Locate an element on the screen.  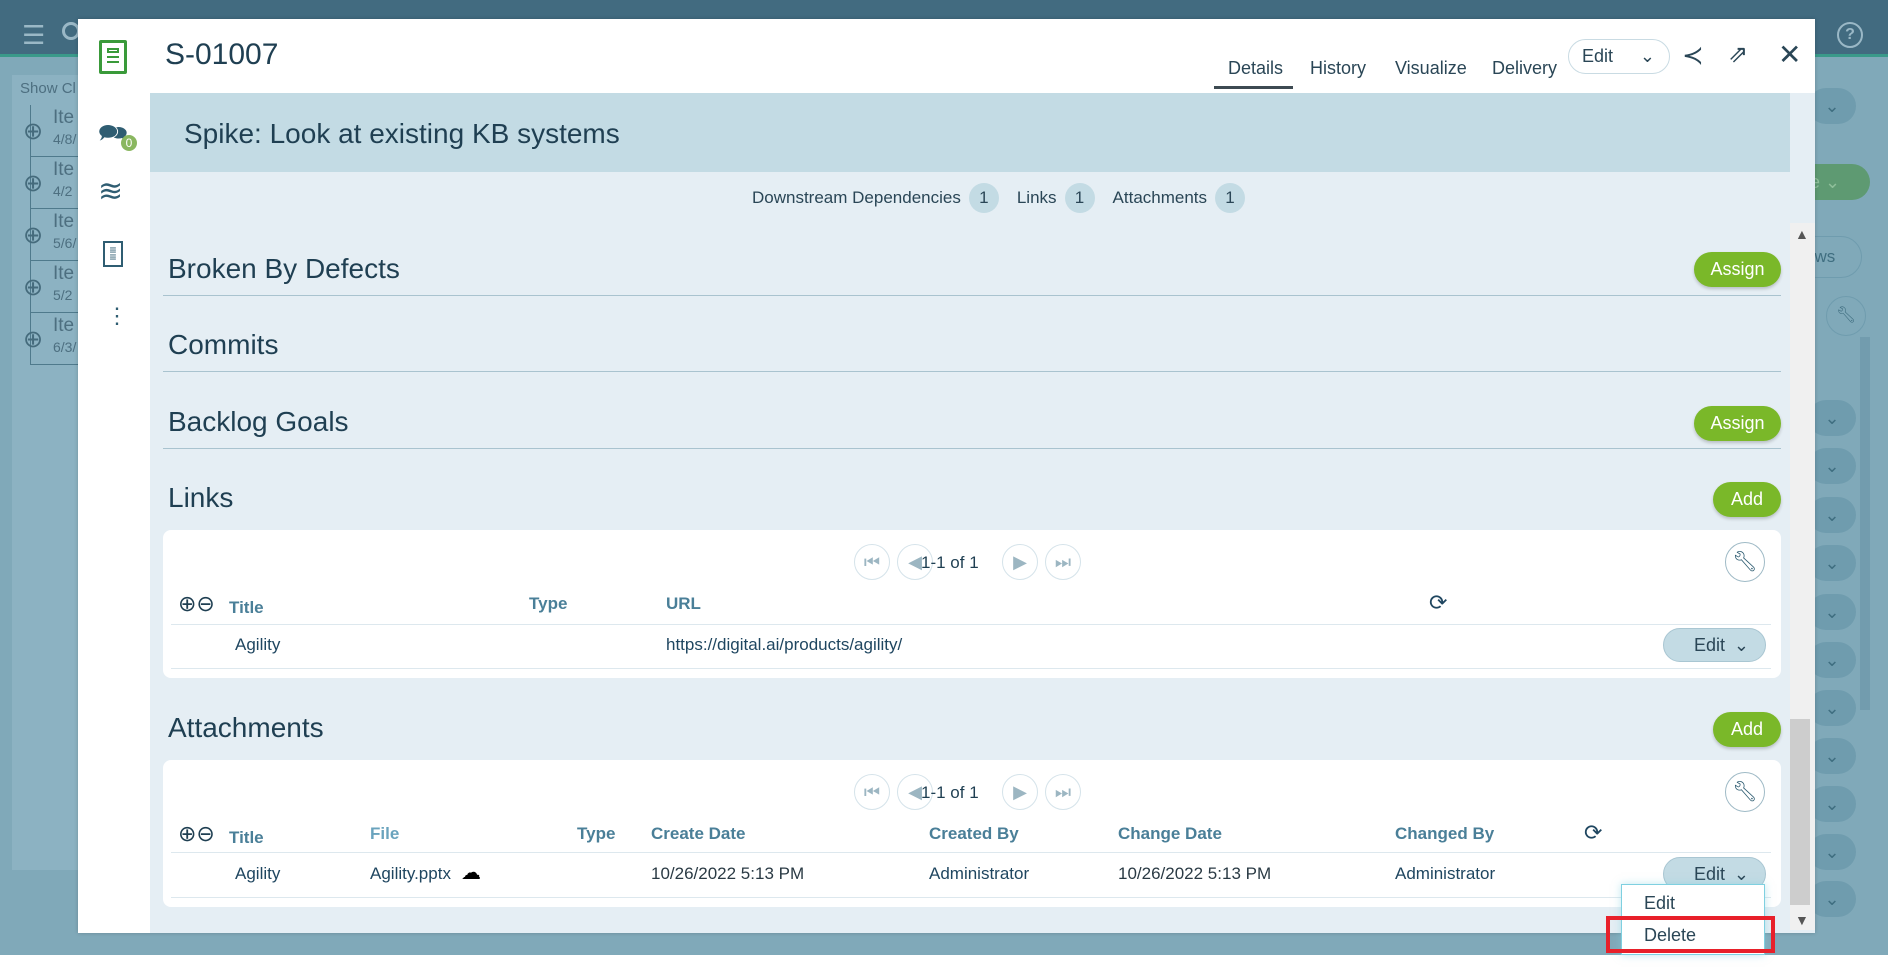
modal-header is located at coordinates (982, 56).